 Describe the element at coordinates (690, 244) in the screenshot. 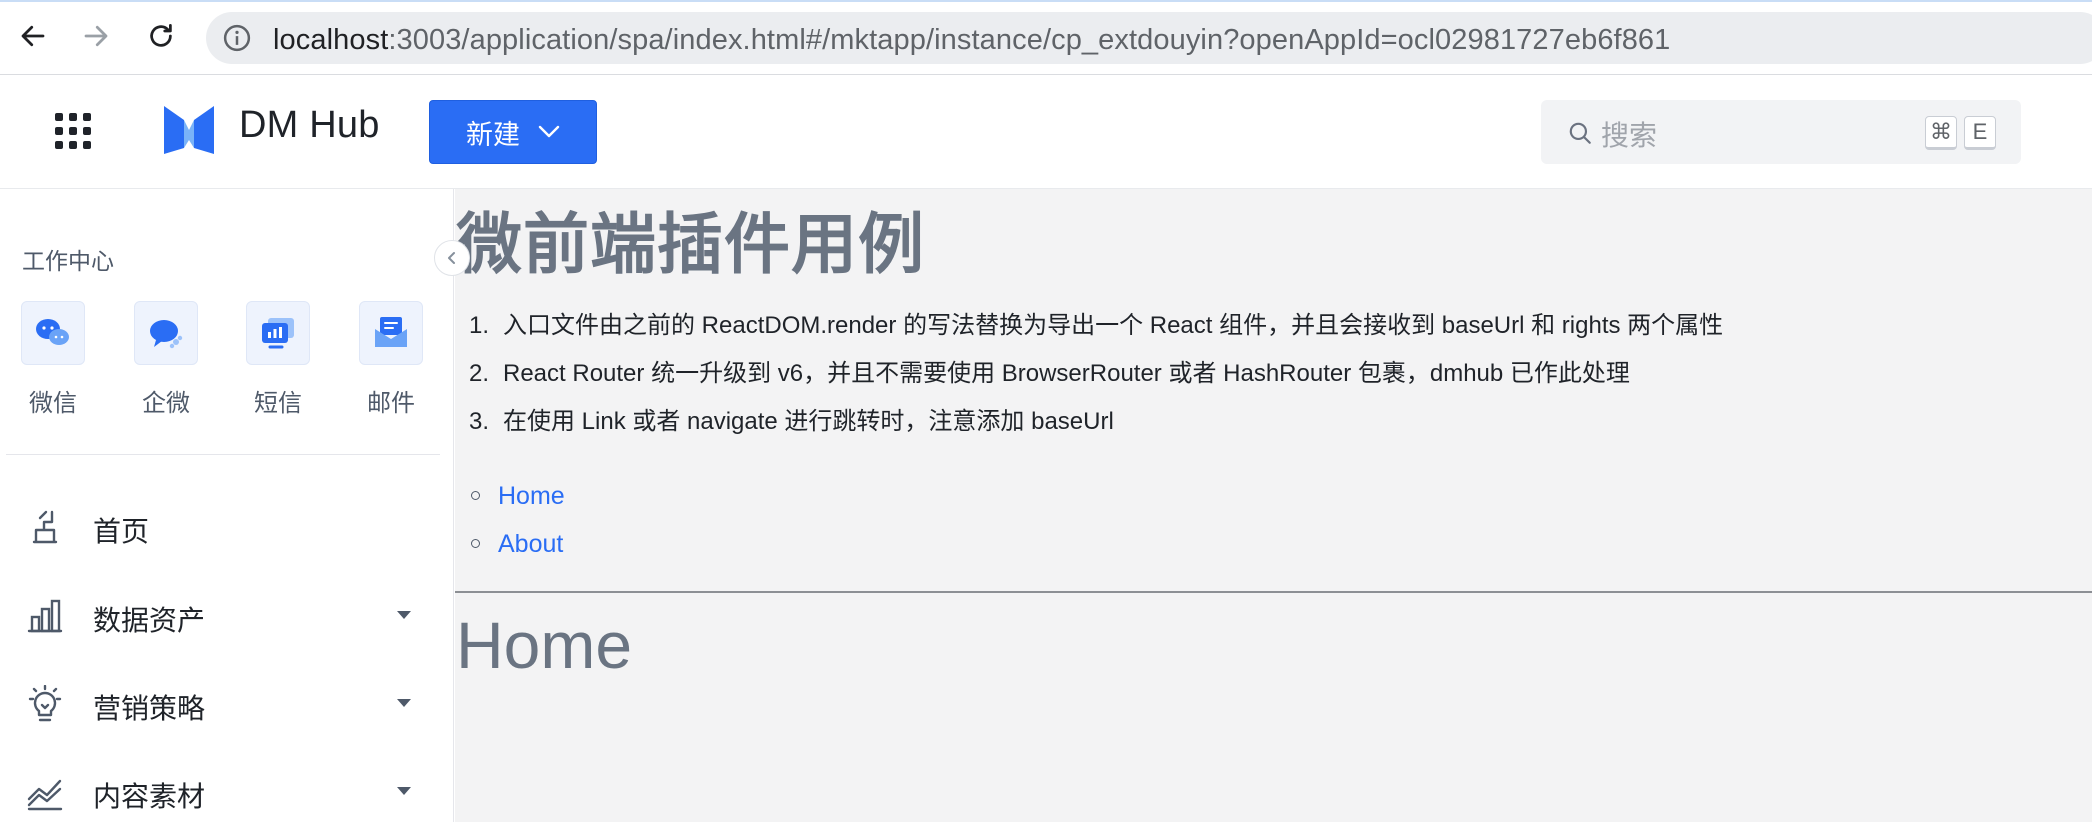

I see `page-title: 微前端插件用例` at that location.